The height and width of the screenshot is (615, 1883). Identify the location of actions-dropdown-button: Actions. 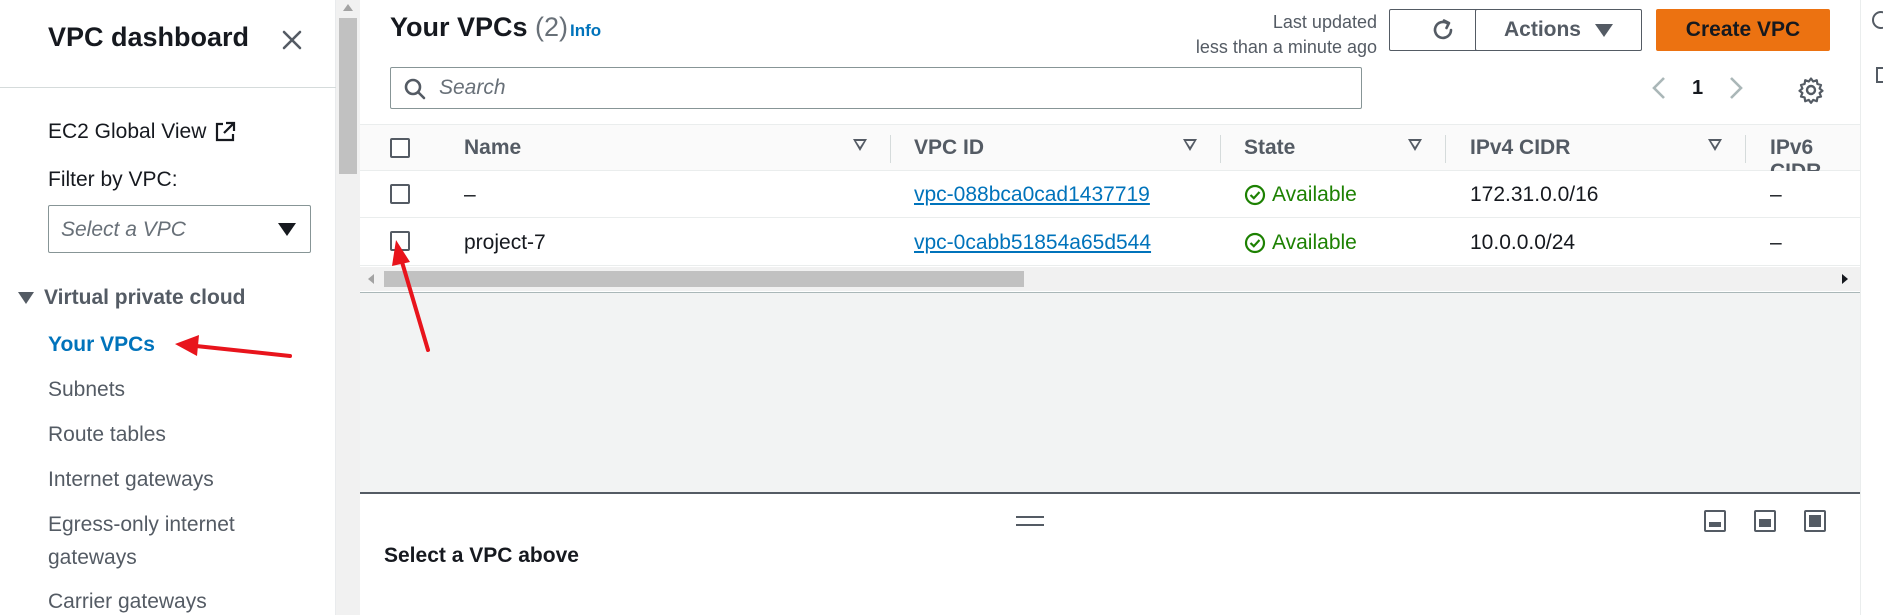
(1558, 30).